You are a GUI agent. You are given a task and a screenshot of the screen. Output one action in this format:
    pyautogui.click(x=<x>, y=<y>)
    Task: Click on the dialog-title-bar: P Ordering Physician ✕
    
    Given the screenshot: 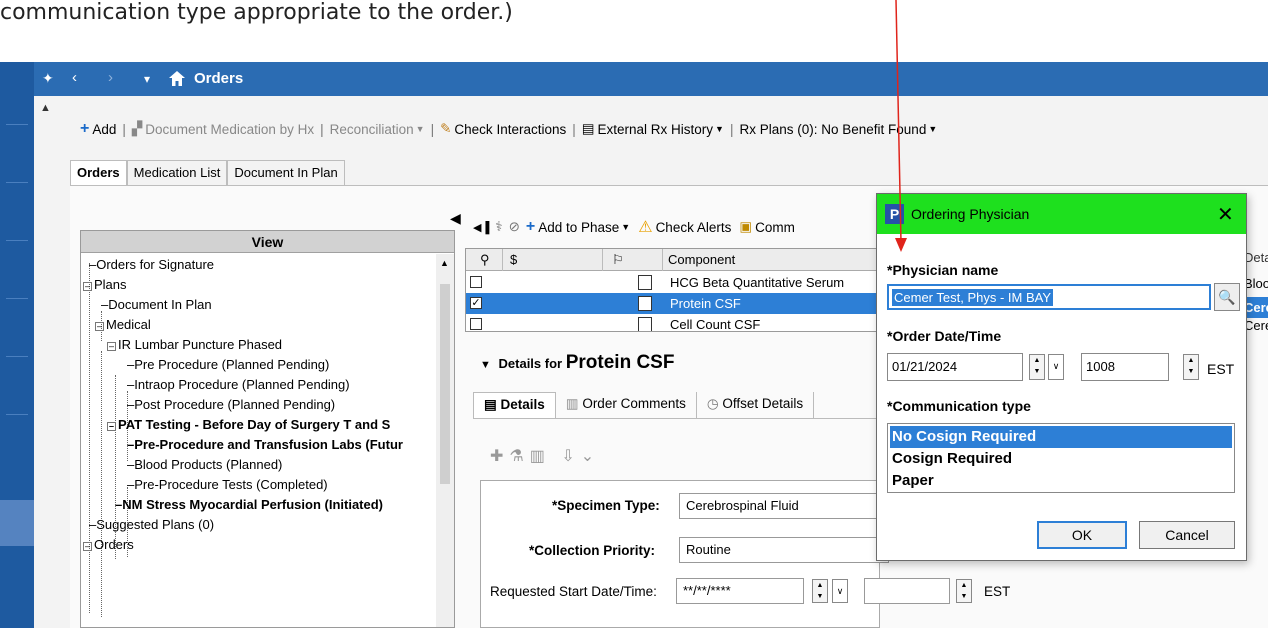 What is the action you would take?
    pyautogui.click(x=1061, y=214)
    